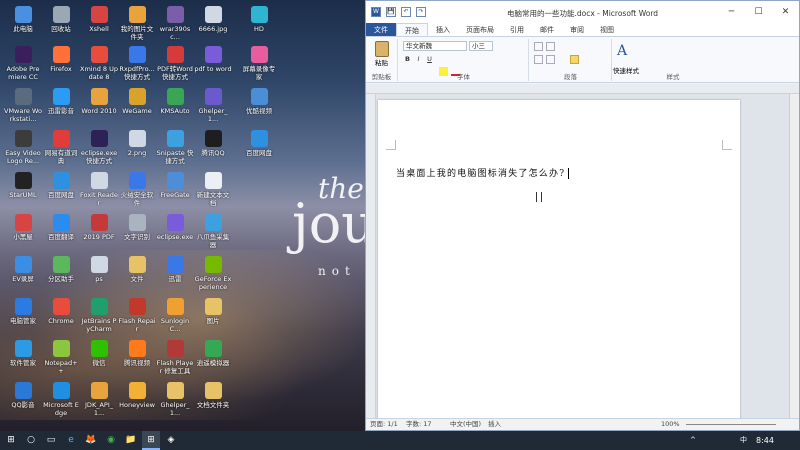  Describe the element at coordinates (171, 440) in the screenshot. I see `taskbar-app-icon: ◈` at that location.